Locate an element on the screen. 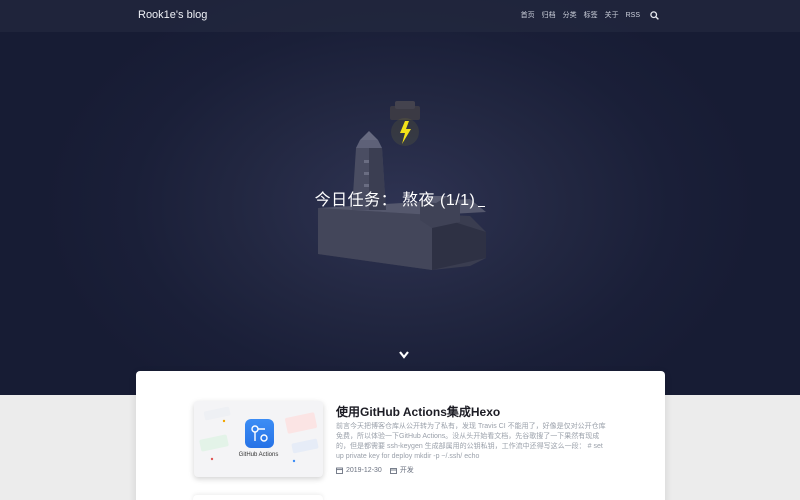 This screenshot has height=500, width=800. nav-item-tags: 标签 is located at coordinates (591, 15).